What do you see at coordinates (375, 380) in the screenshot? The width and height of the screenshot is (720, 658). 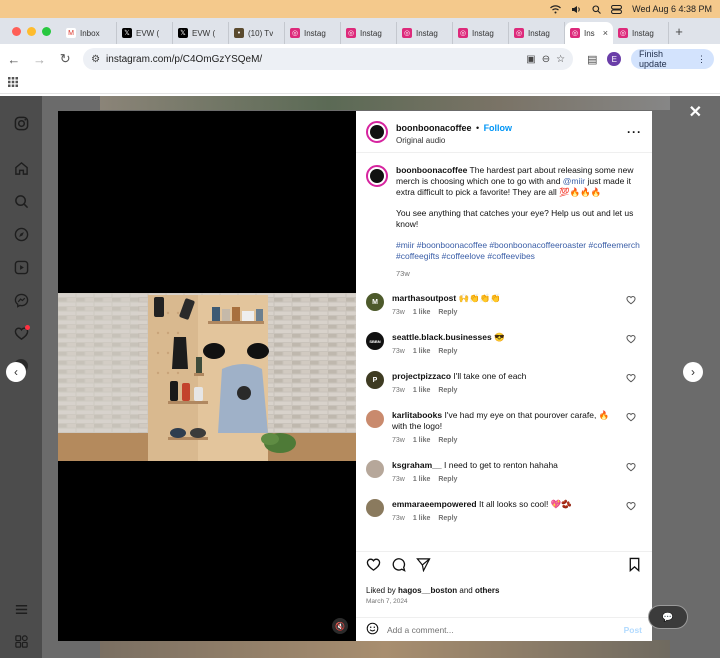 I see `commenter-avatar: P` at bounding box center [375, 380].